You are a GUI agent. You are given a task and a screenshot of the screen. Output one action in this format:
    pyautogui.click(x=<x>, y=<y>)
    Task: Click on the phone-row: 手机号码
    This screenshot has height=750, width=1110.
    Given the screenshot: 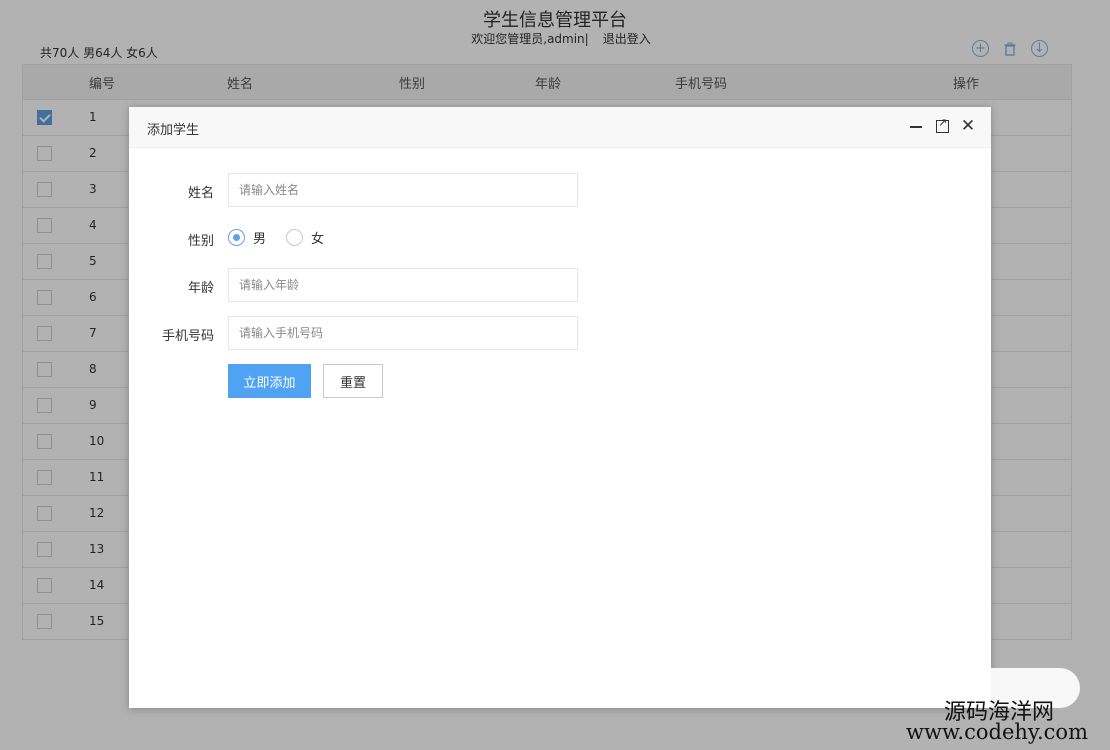 What is the action you would take?
    pyautogui.click(x=560, y=334)
    